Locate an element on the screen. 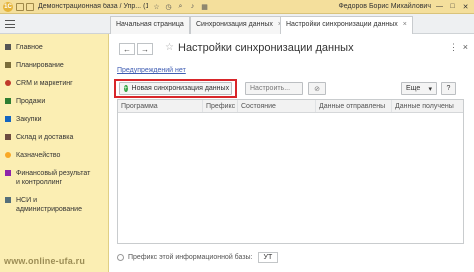 The width and height of the screenshot is (474, 272). maximize-button: □ is located at coordinates (452, 7).